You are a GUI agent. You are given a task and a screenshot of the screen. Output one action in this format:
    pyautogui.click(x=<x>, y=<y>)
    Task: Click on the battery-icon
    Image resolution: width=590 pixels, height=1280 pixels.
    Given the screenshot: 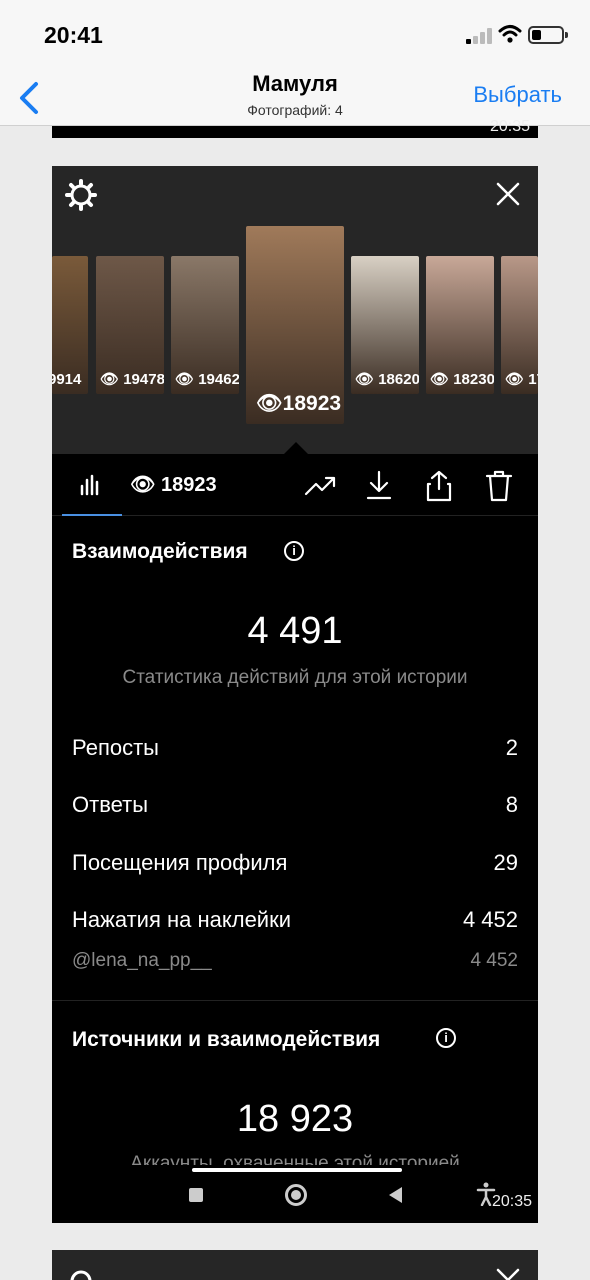 What is the action you would take?
    pyautogui.click(x=548, y=35)
    